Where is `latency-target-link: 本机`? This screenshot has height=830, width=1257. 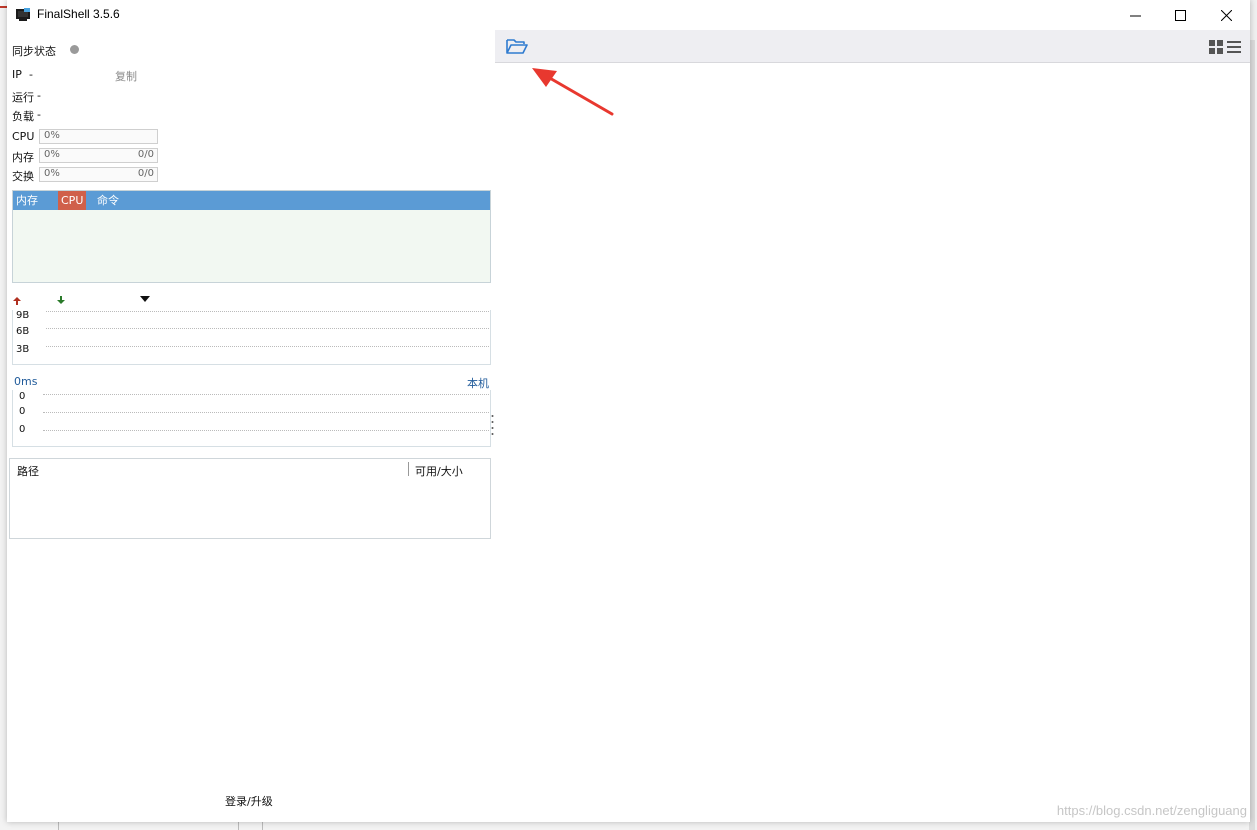
latency-target-link: 本机 is located at coordinates (478, 383).